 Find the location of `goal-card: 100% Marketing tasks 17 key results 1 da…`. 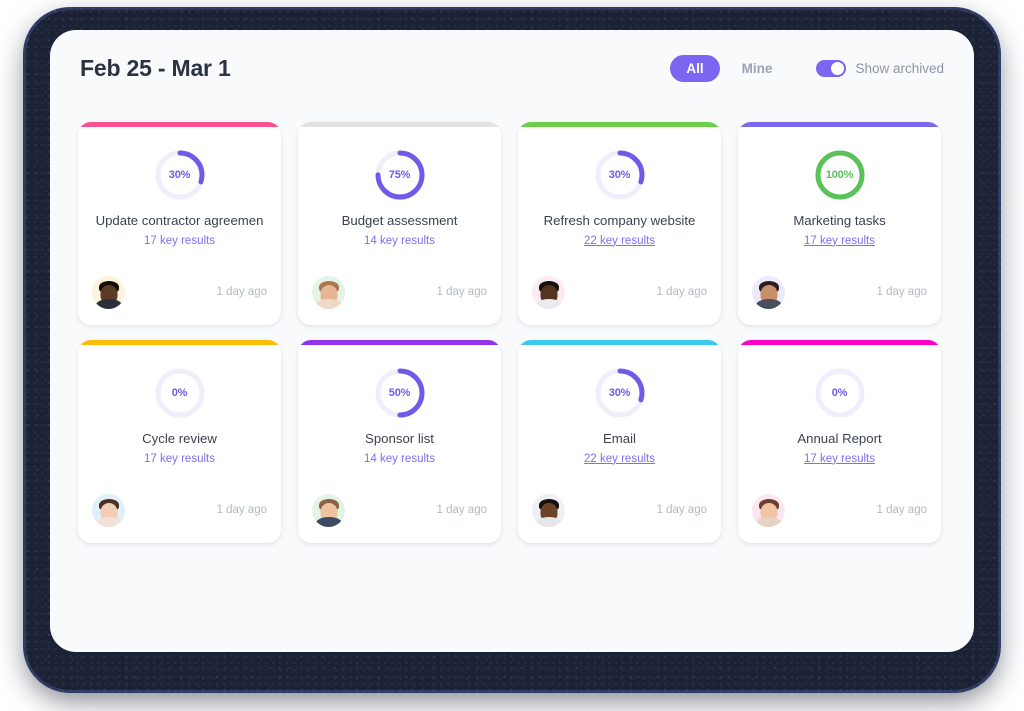

goal-card: 100% Marketing tasks 17 key results 1 da… is located at coordinates (839, 223).